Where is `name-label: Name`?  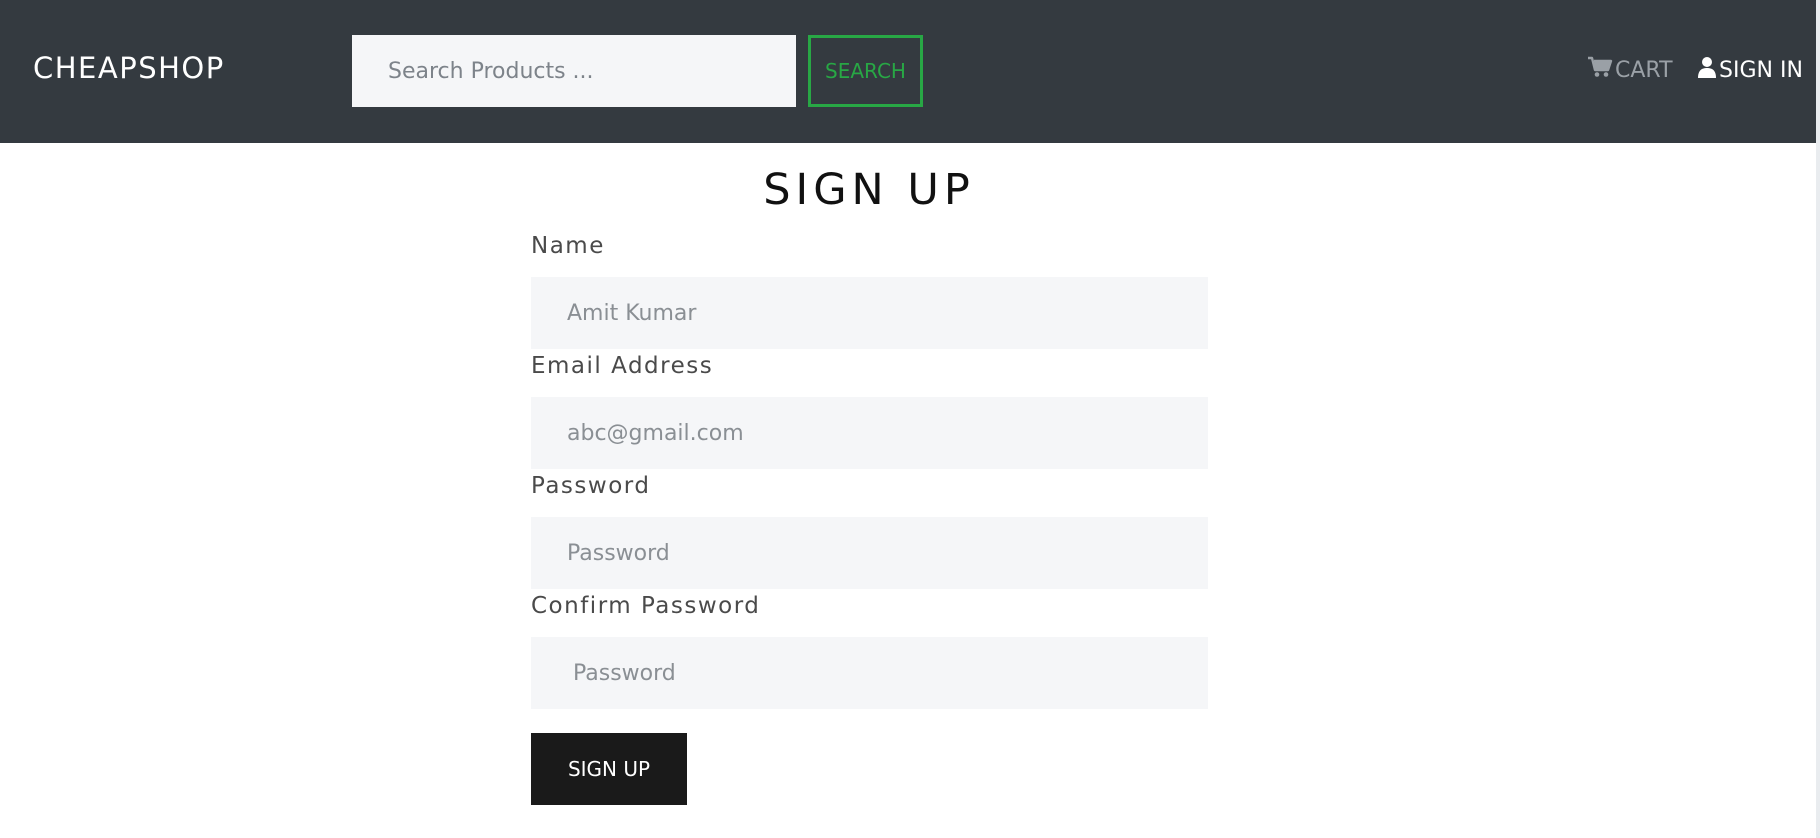 name-label: Name is located at coordinates (568, 246).